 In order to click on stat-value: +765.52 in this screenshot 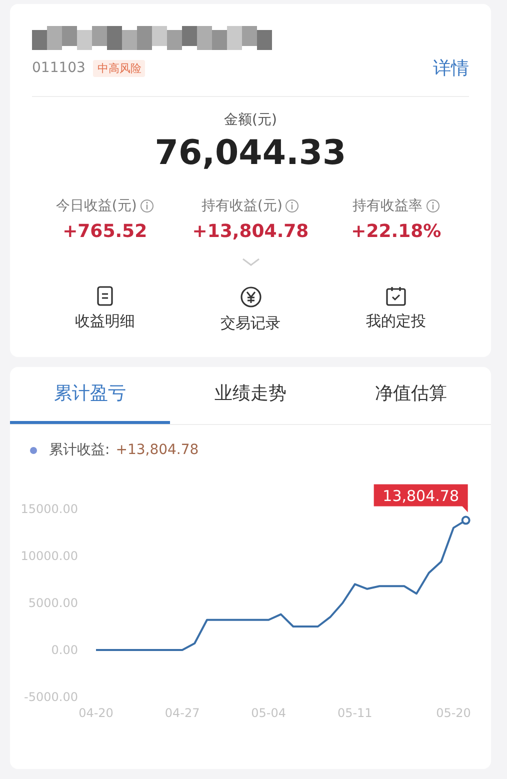, I will do `click(105, 231)`.